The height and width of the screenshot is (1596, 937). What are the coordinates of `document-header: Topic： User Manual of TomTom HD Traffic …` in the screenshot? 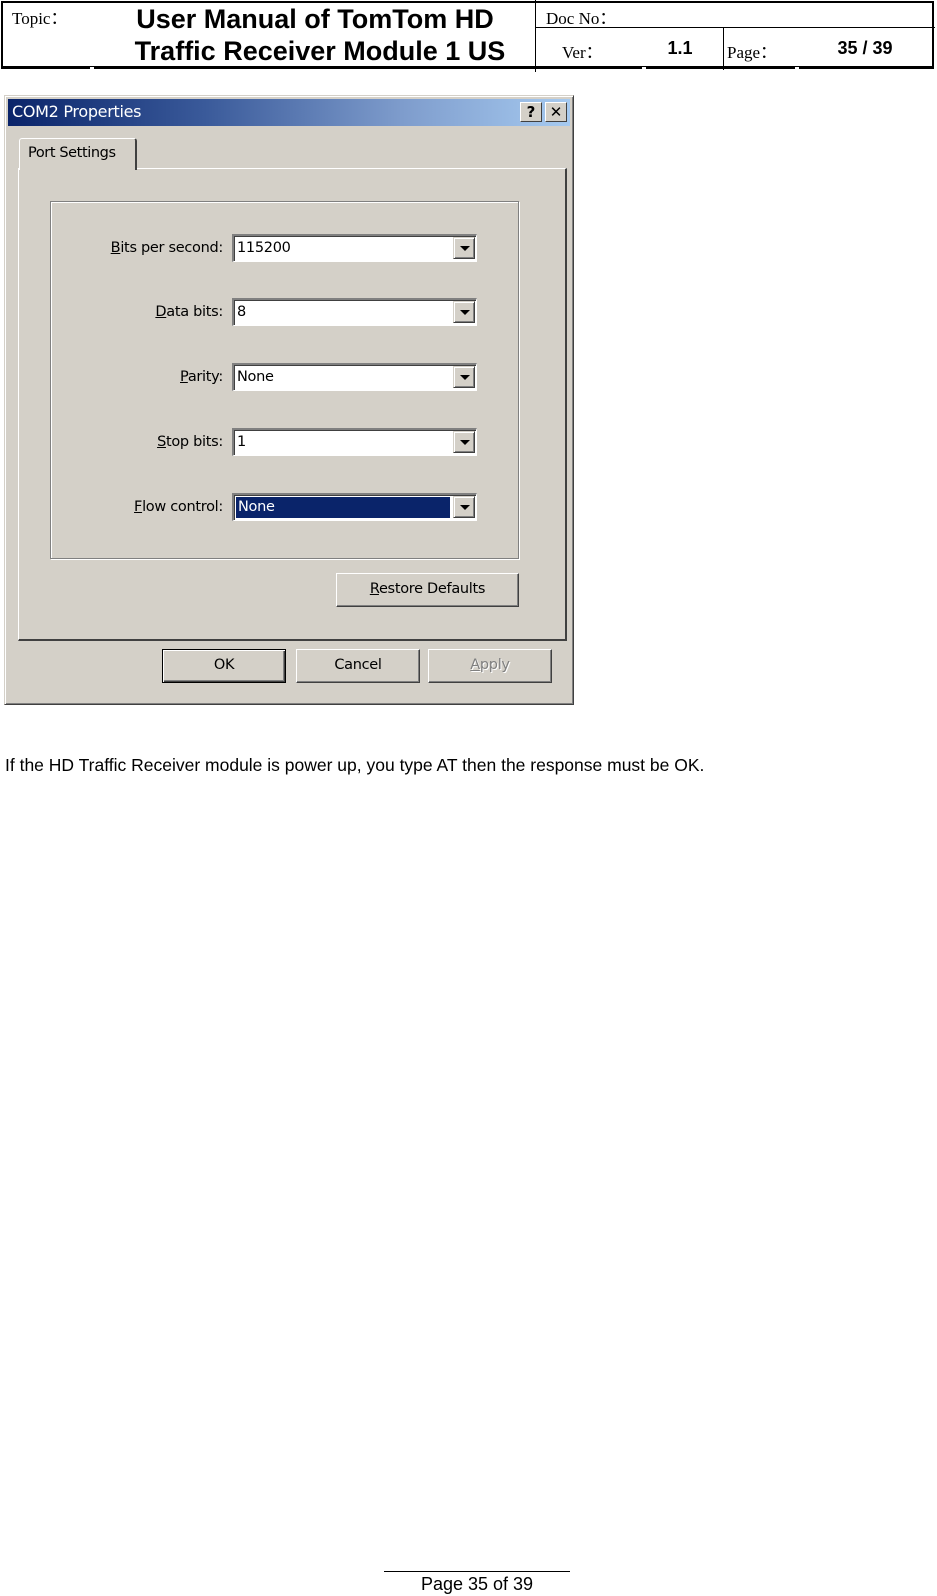 It's located at (468, 36).